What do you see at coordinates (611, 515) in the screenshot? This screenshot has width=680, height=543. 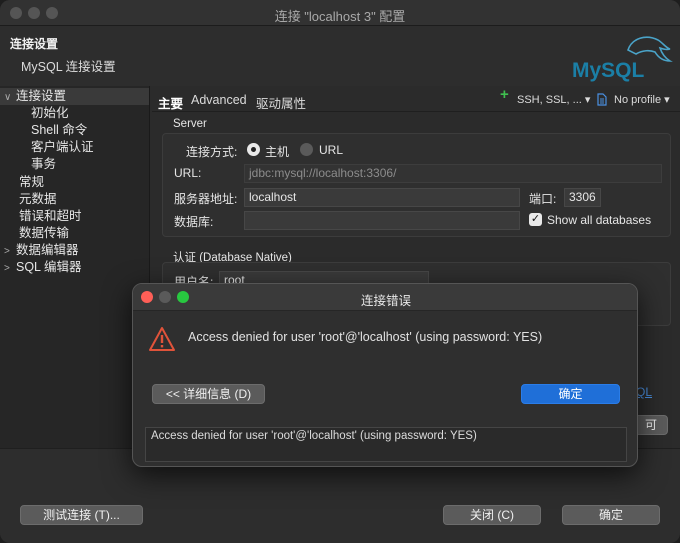 I see `ok-button: 确定` at bounding box center [611, 515].